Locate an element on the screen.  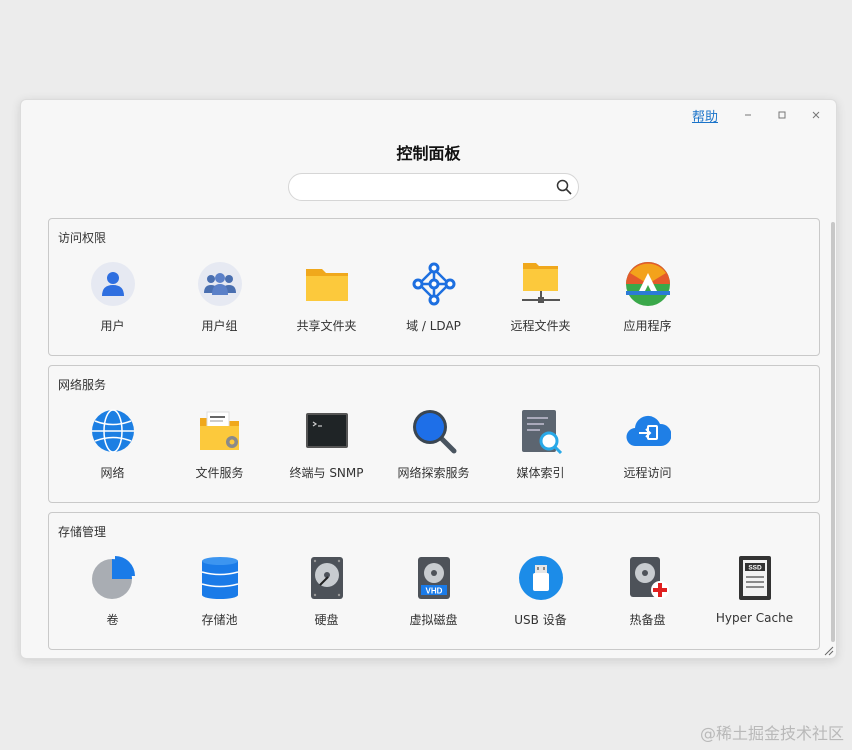
close-button is located at coordinates (816, 115).